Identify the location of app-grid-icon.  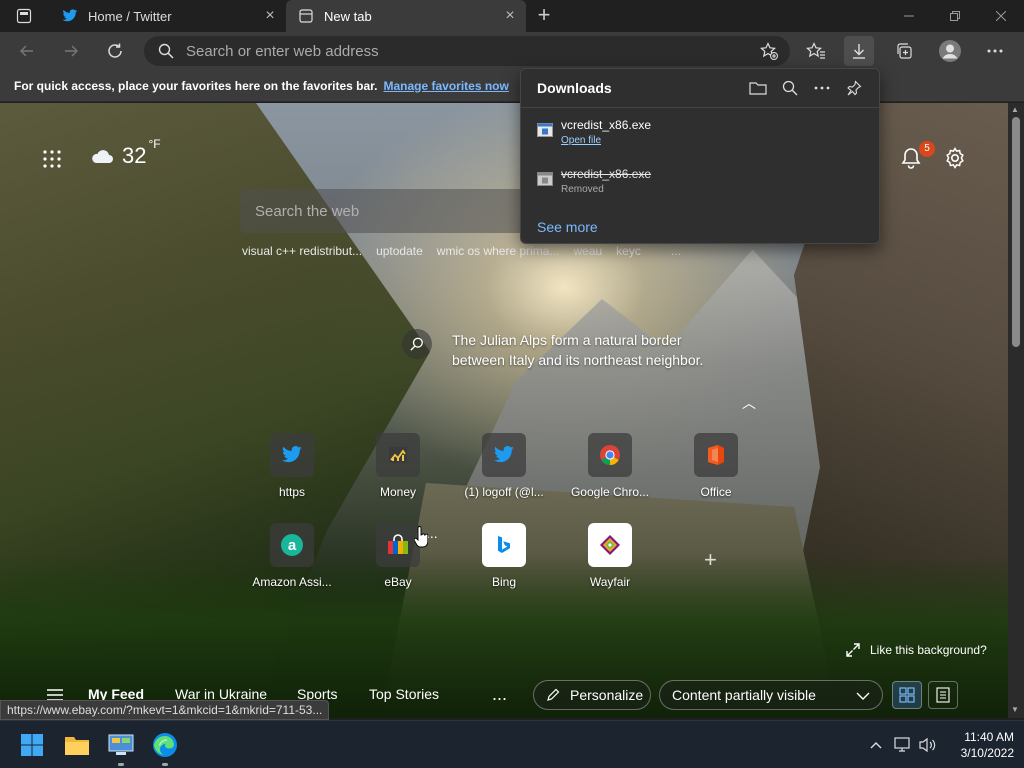
(52, 159).